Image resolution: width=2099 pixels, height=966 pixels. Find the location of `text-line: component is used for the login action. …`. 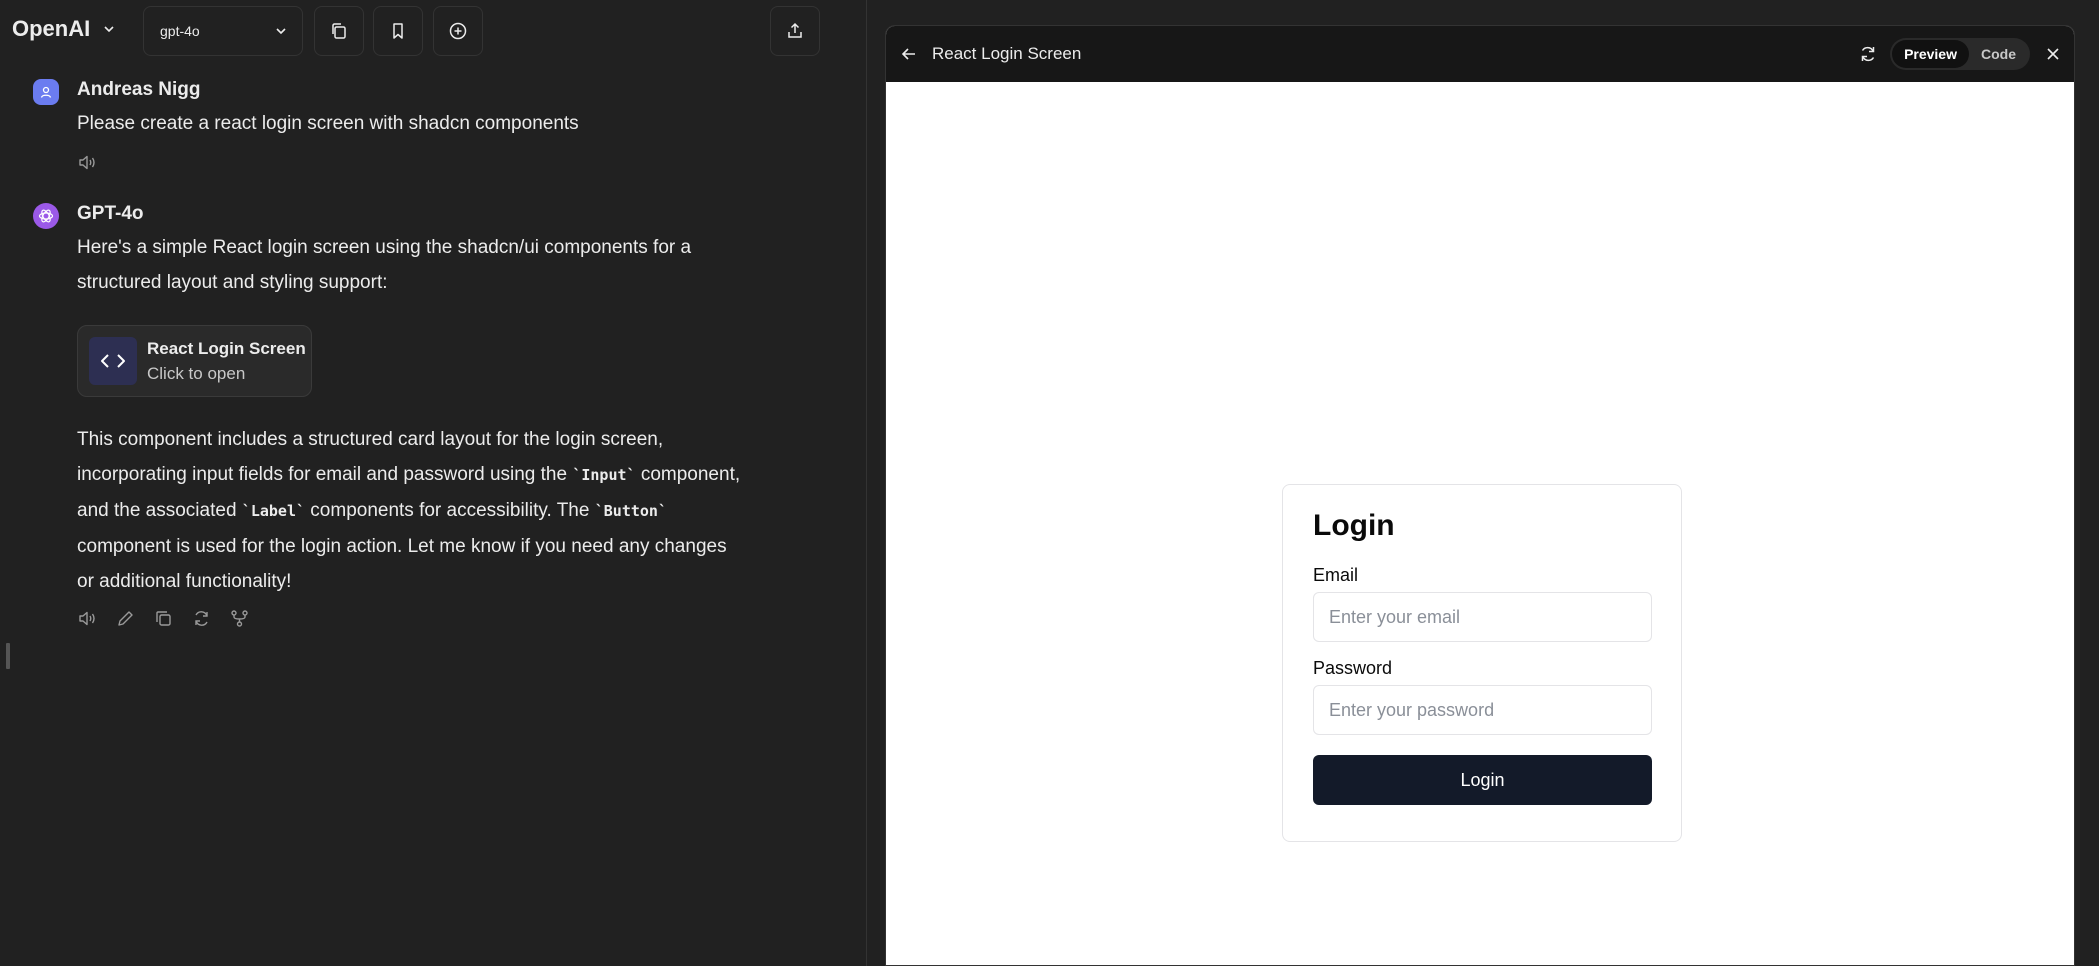

text-line: component is used for the login action. … is located at coordinates (402, 546).